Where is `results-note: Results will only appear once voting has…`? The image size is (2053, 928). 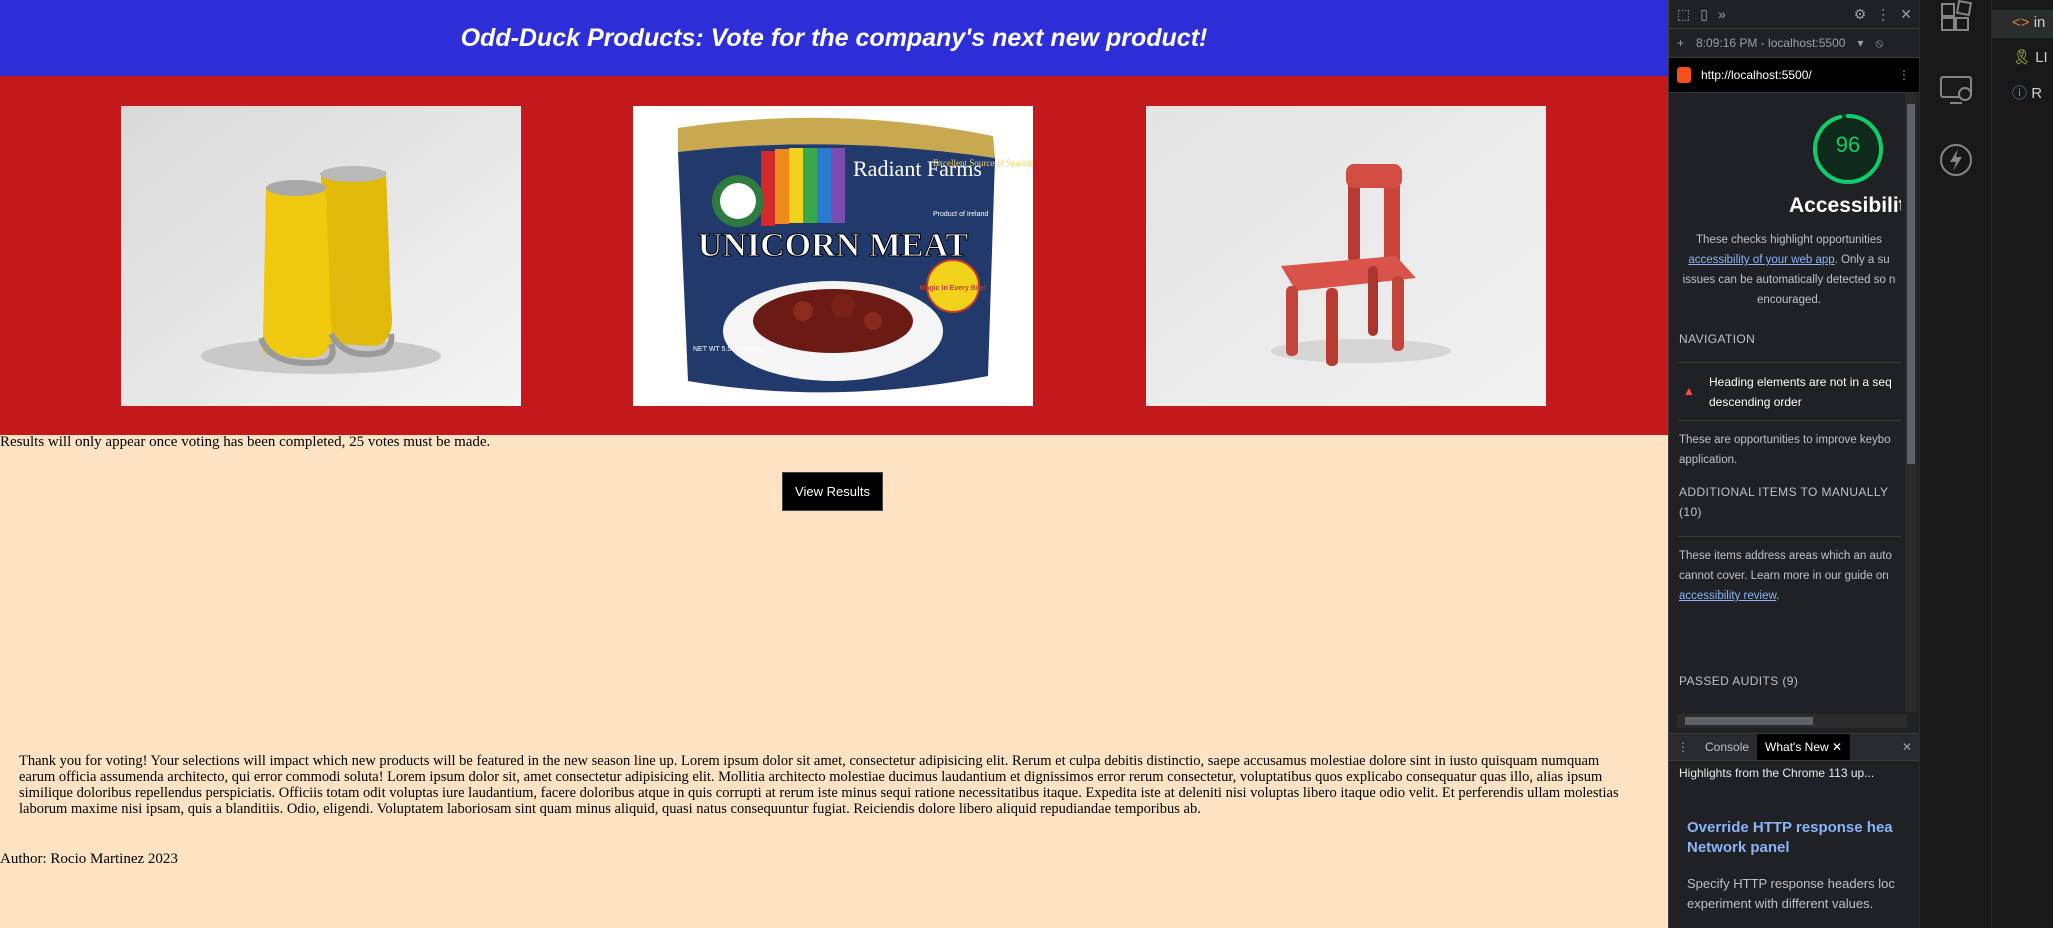 results-note: Results will only appear once voting has… is located at coordinates (245, 442).